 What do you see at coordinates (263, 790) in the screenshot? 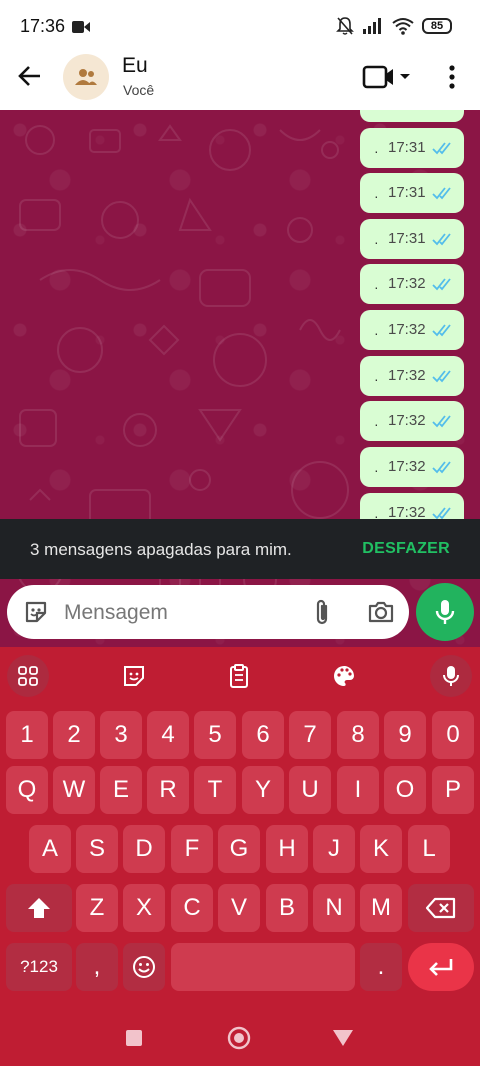
I see `key-y: Y` at bounding box center [263, 790].